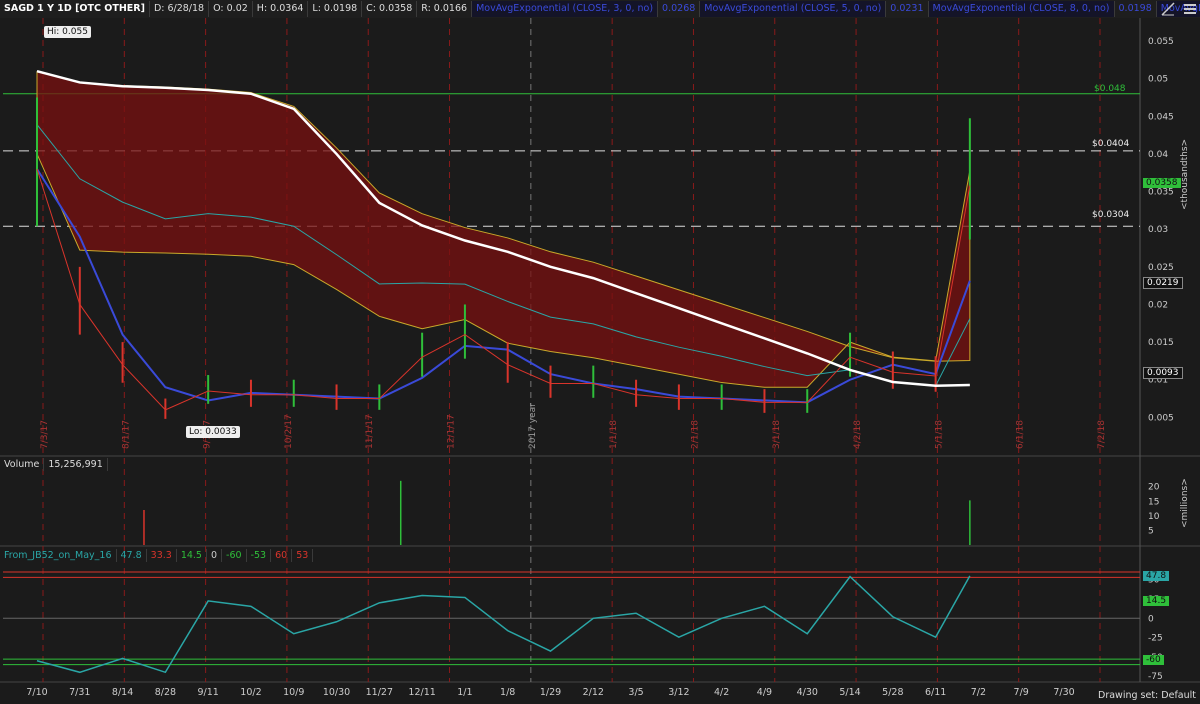 This screenshot has height=704, width=1200. I want to click on volume-header: Volume 15,256,991, so click(54, 464).